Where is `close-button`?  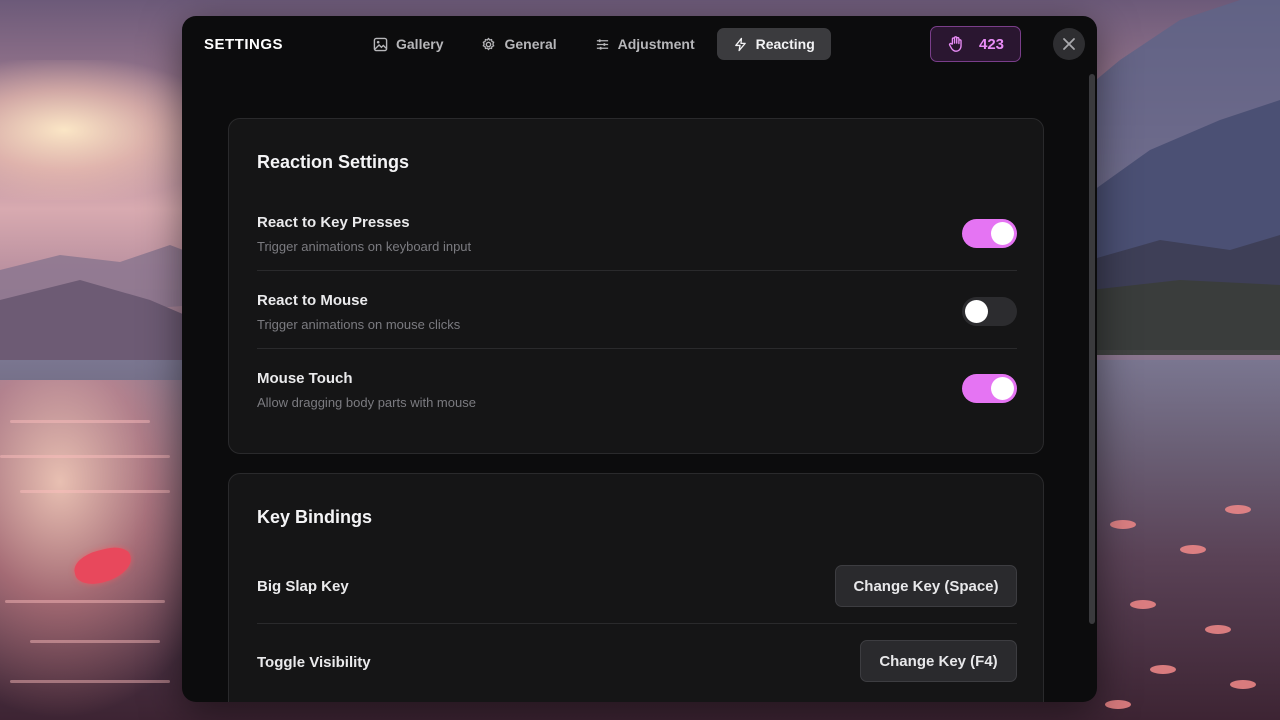
close-button is located at coordinates (1069, 44).